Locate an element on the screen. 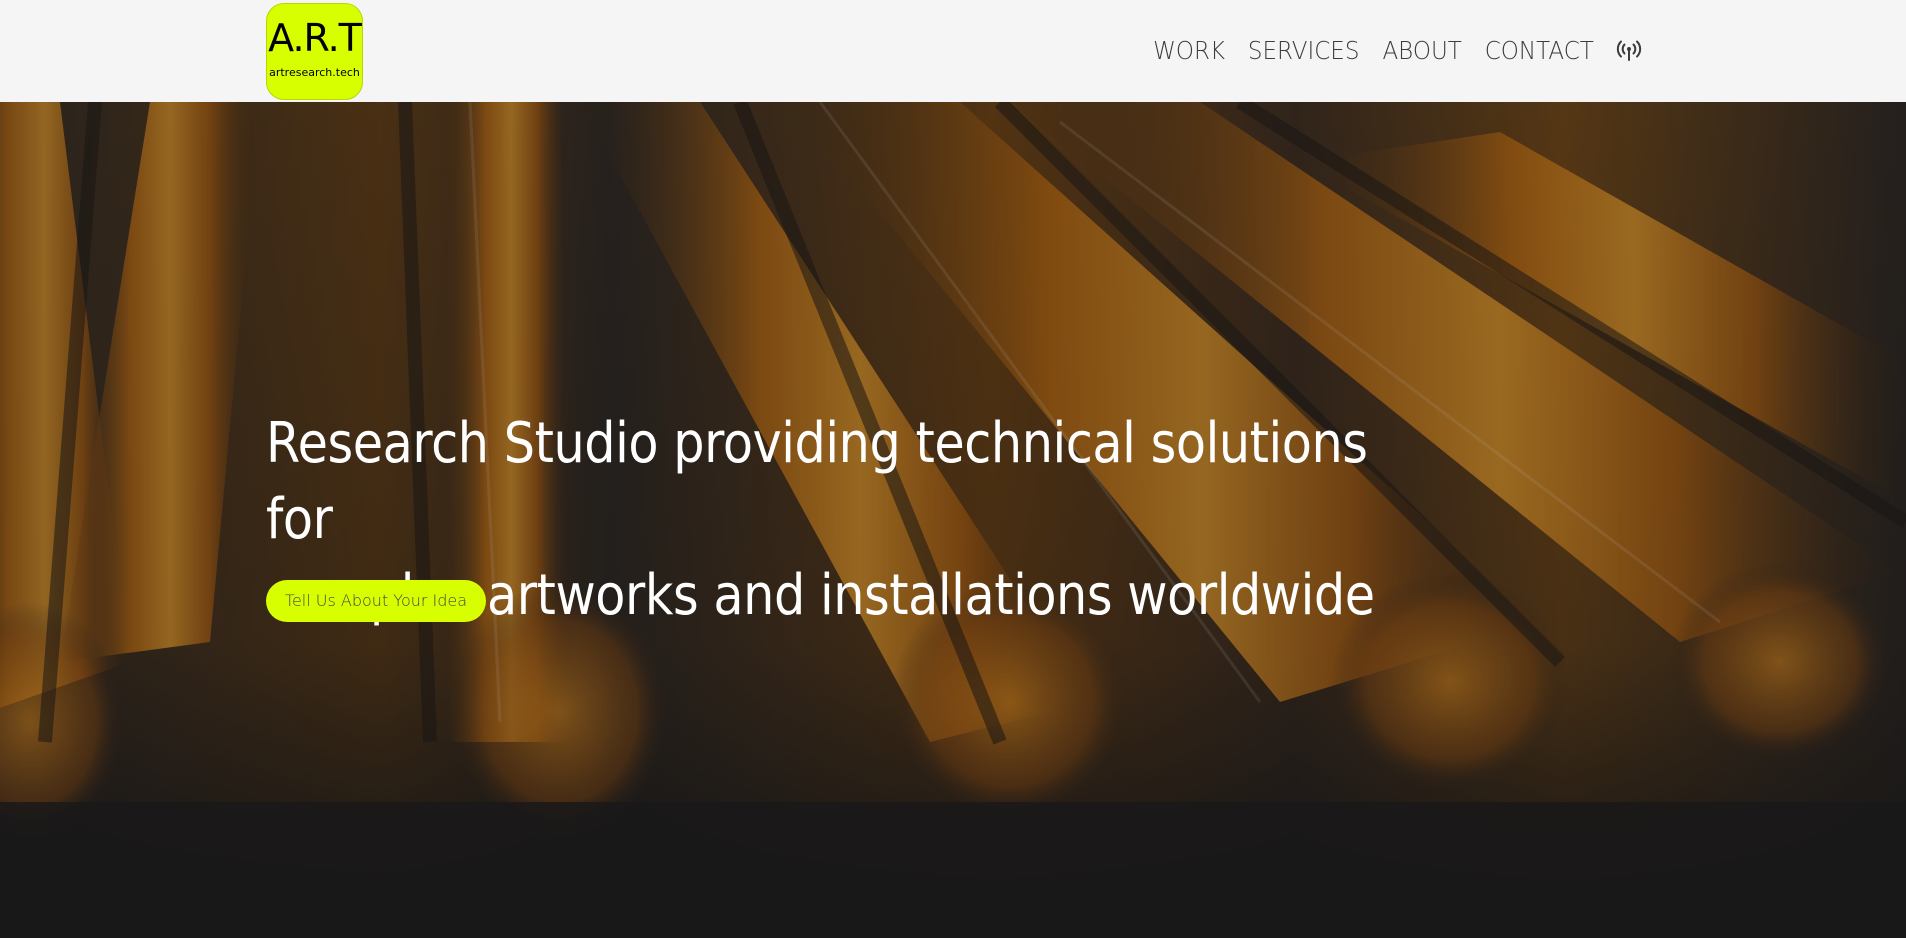  tell-us-about-your-idea-button: Tell Us About Your Idea is located at coordinates (376, 601).